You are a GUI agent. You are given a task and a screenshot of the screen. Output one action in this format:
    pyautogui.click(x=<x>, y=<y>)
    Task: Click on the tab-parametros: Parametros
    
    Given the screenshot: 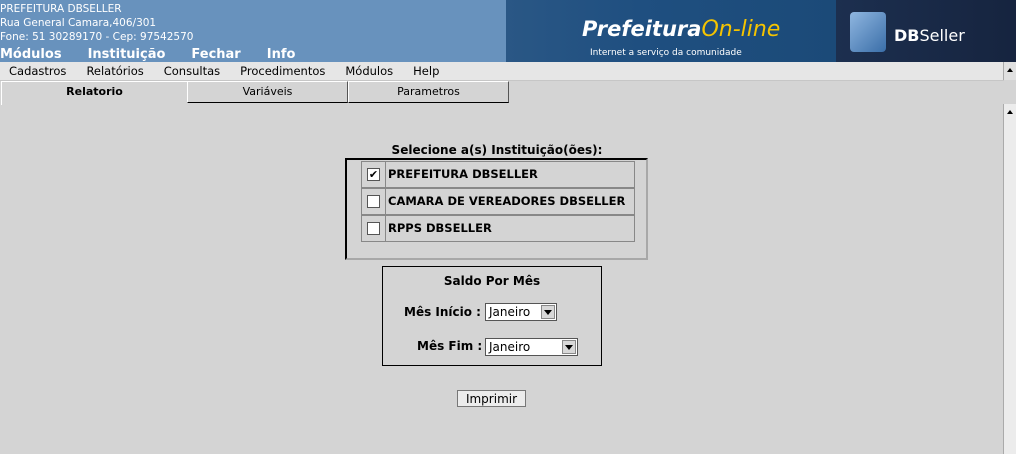 What is the action you would take?
    pyautogui.click(x=428, y=92)
    